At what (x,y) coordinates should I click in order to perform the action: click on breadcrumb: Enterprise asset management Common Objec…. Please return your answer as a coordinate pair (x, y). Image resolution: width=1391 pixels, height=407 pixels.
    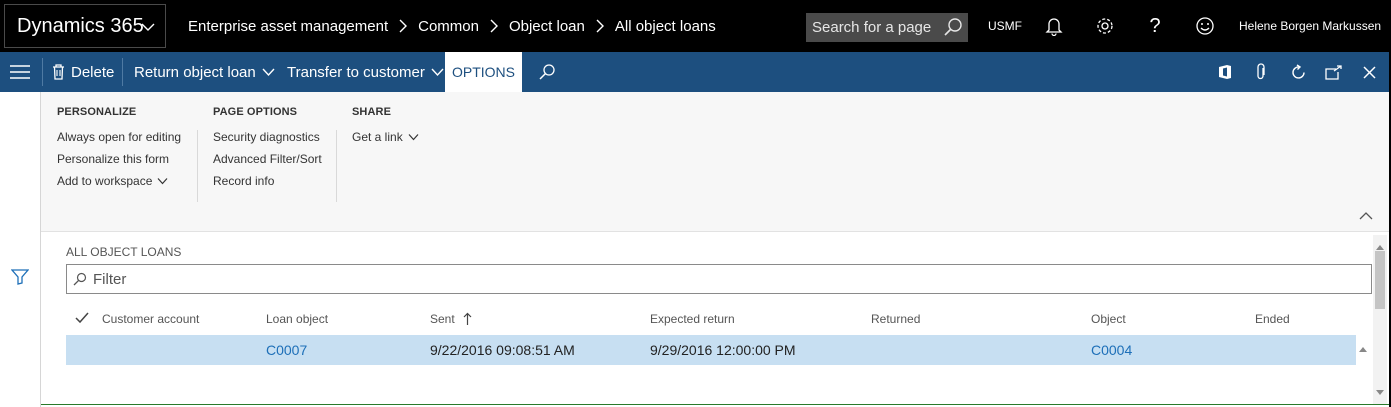
    Looking at the image, I should click on (452, 26).